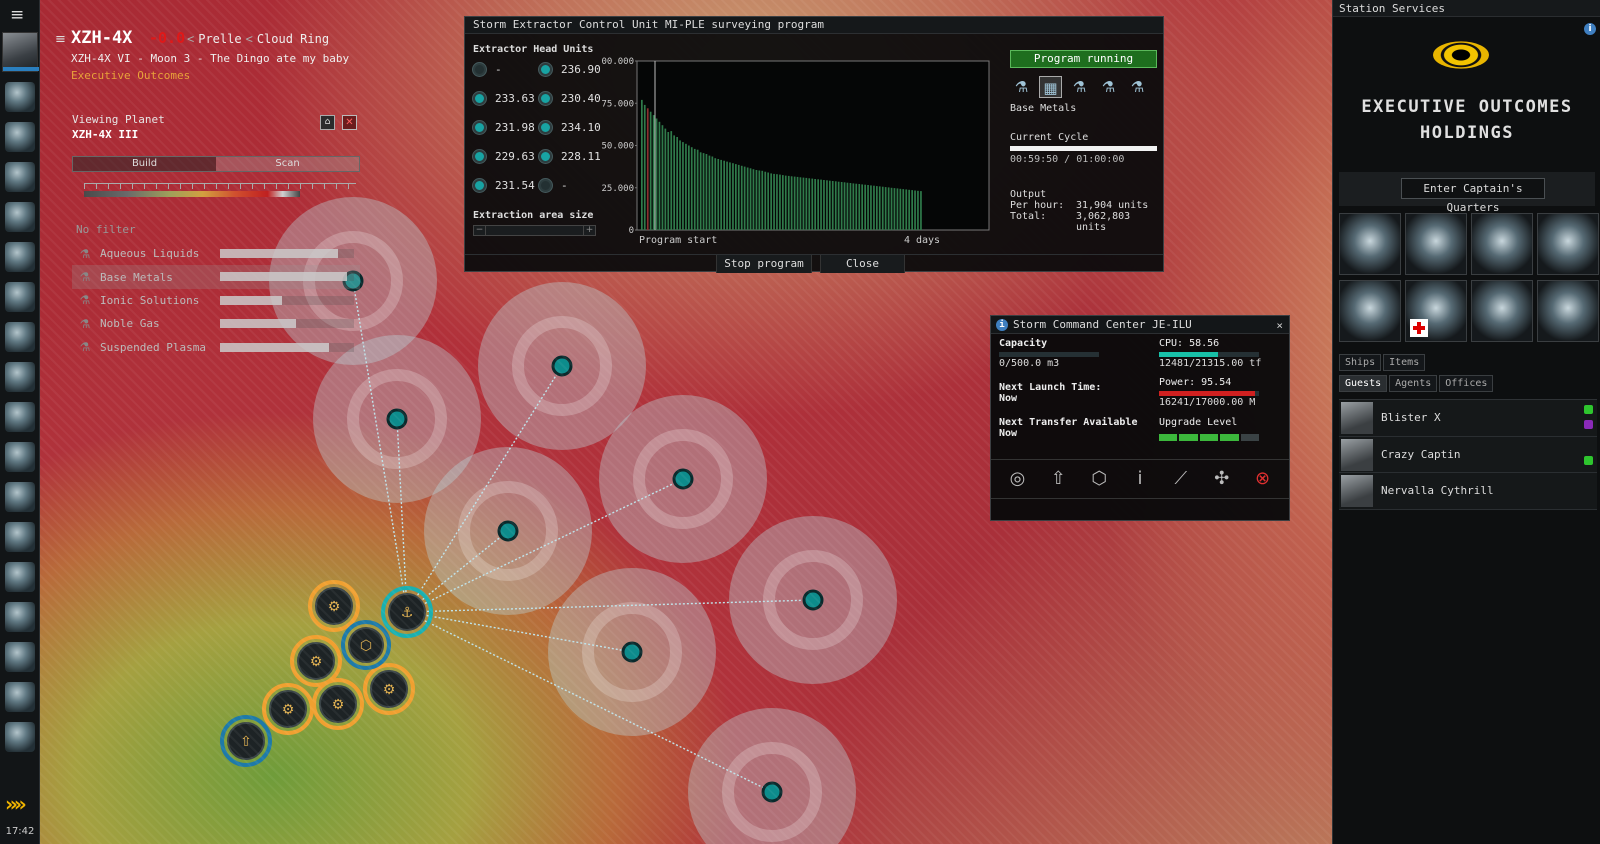  I want to click on industry-icon, so click(20, 657).